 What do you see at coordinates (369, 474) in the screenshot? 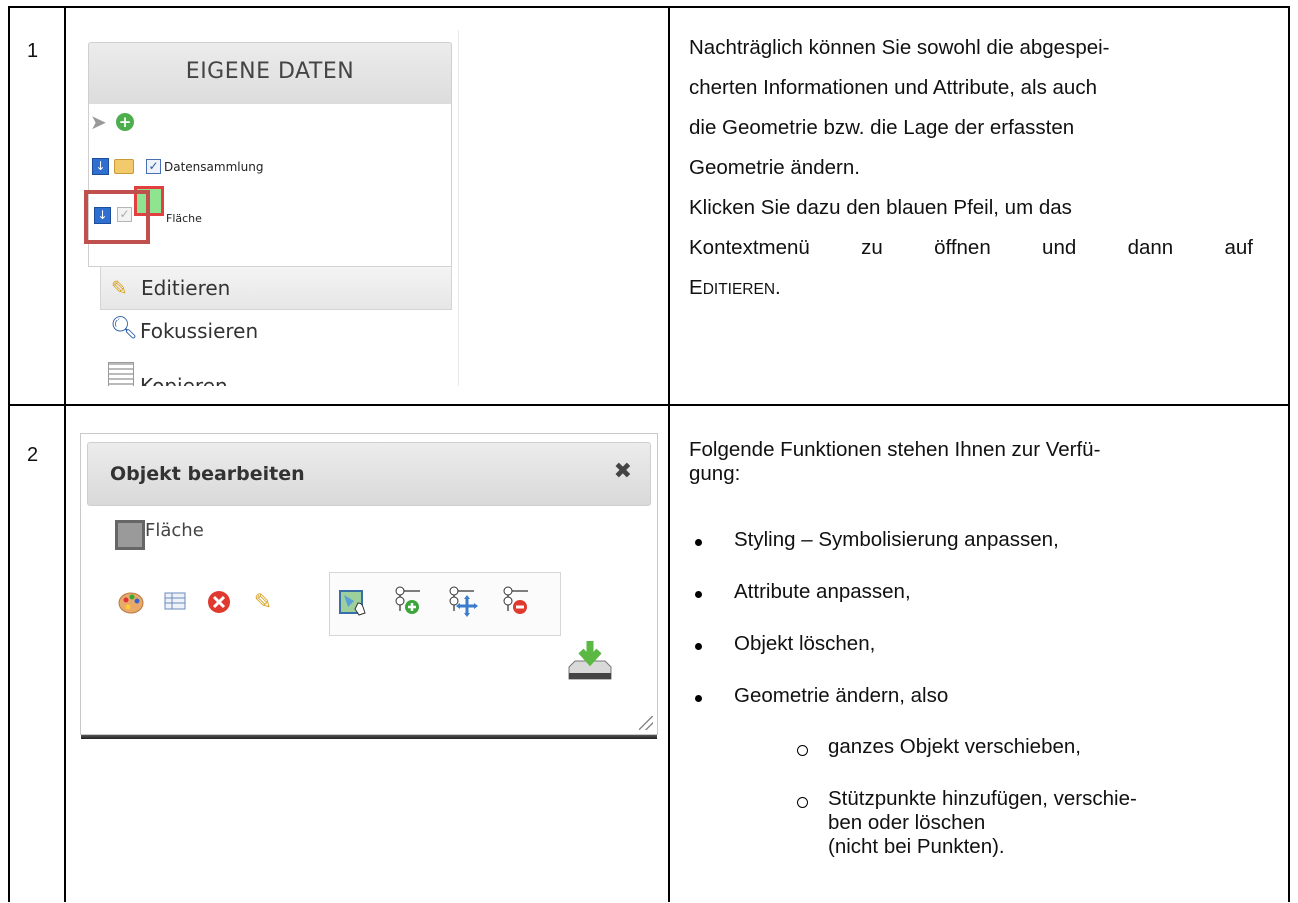
I see `dialog-header: Objekt bearbeiten ✖` at bounding box center [369, 474].